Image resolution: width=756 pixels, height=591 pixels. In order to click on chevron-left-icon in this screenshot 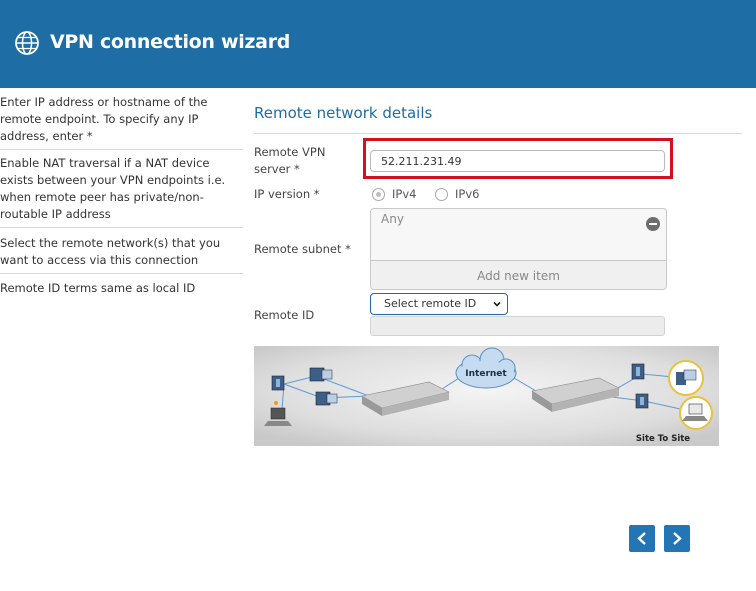, I will do `click(641, 538)`.